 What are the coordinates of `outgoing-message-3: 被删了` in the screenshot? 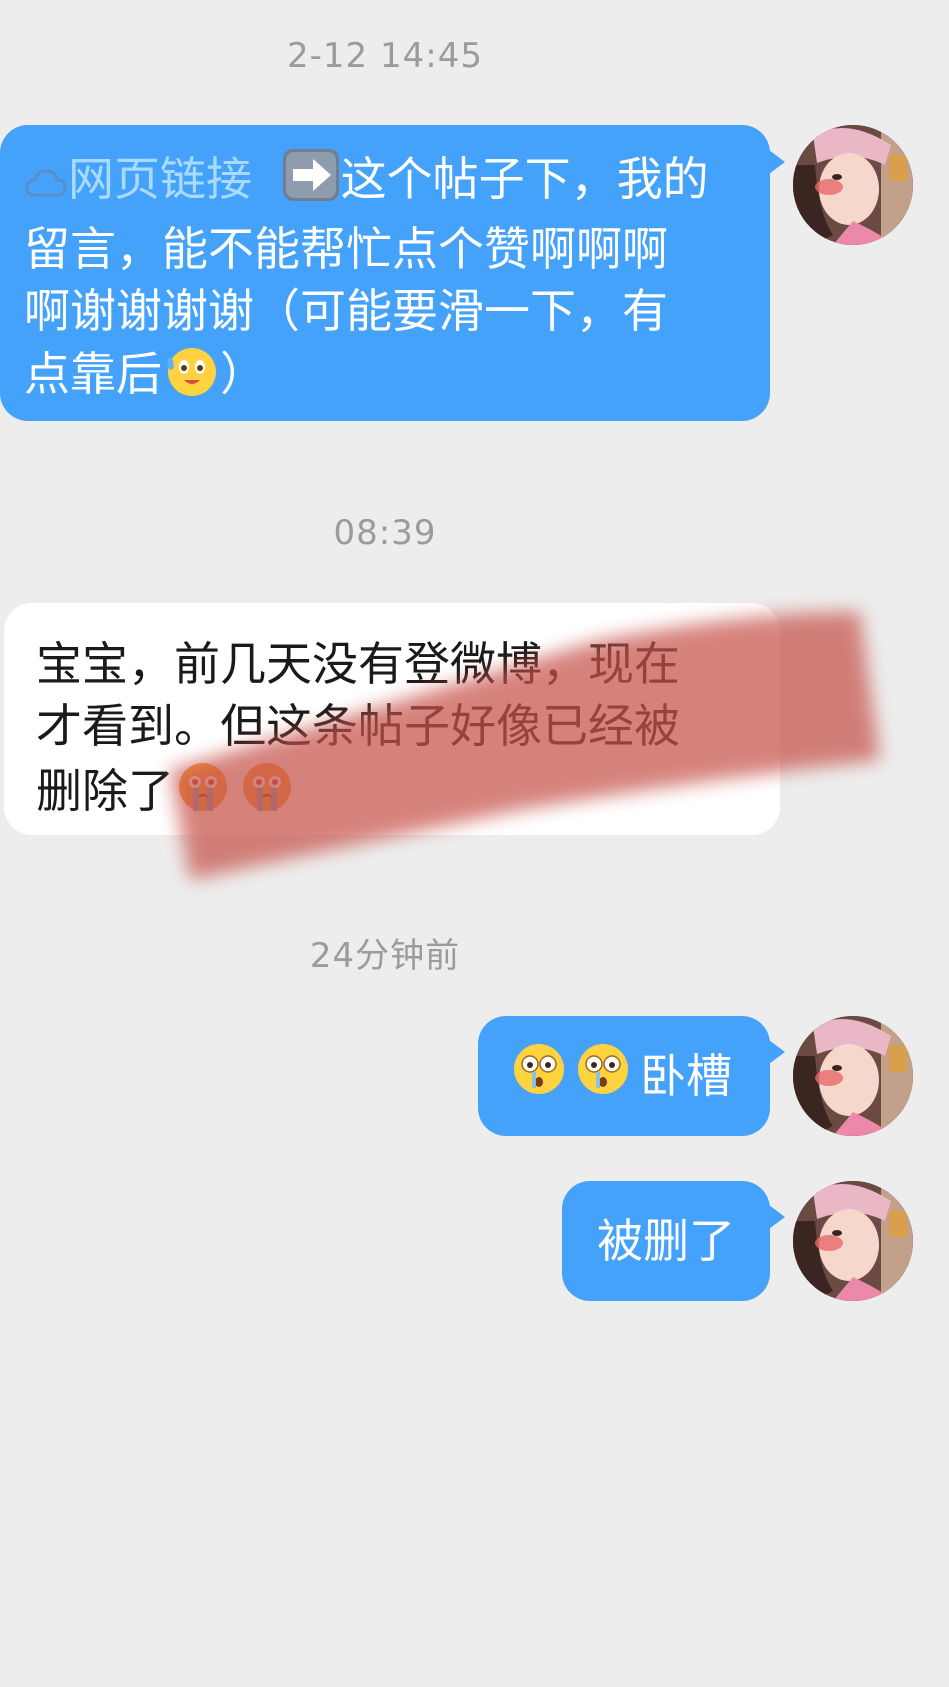 It's located at (666, 1241).